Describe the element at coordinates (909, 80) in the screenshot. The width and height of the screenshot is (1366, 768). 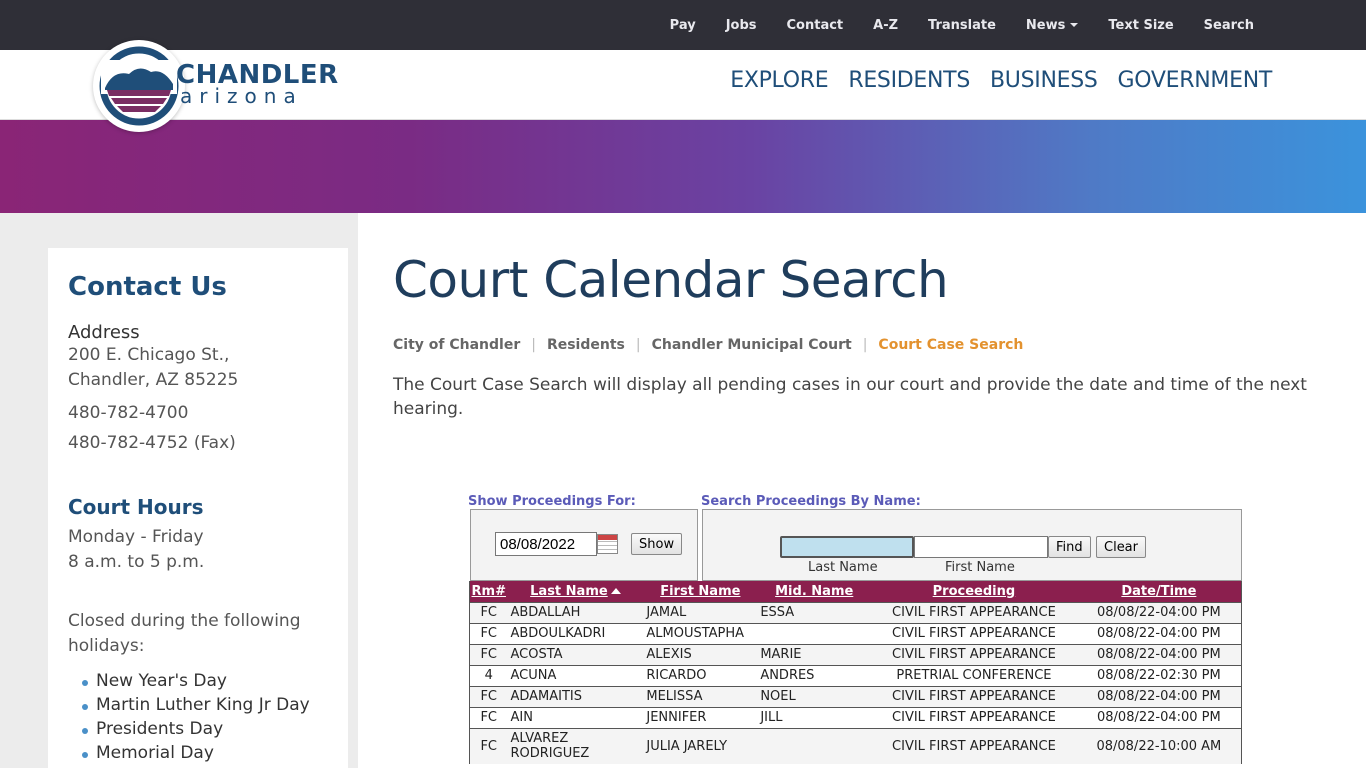
I see `main-nav-residents: RESIDENTS` at that location.